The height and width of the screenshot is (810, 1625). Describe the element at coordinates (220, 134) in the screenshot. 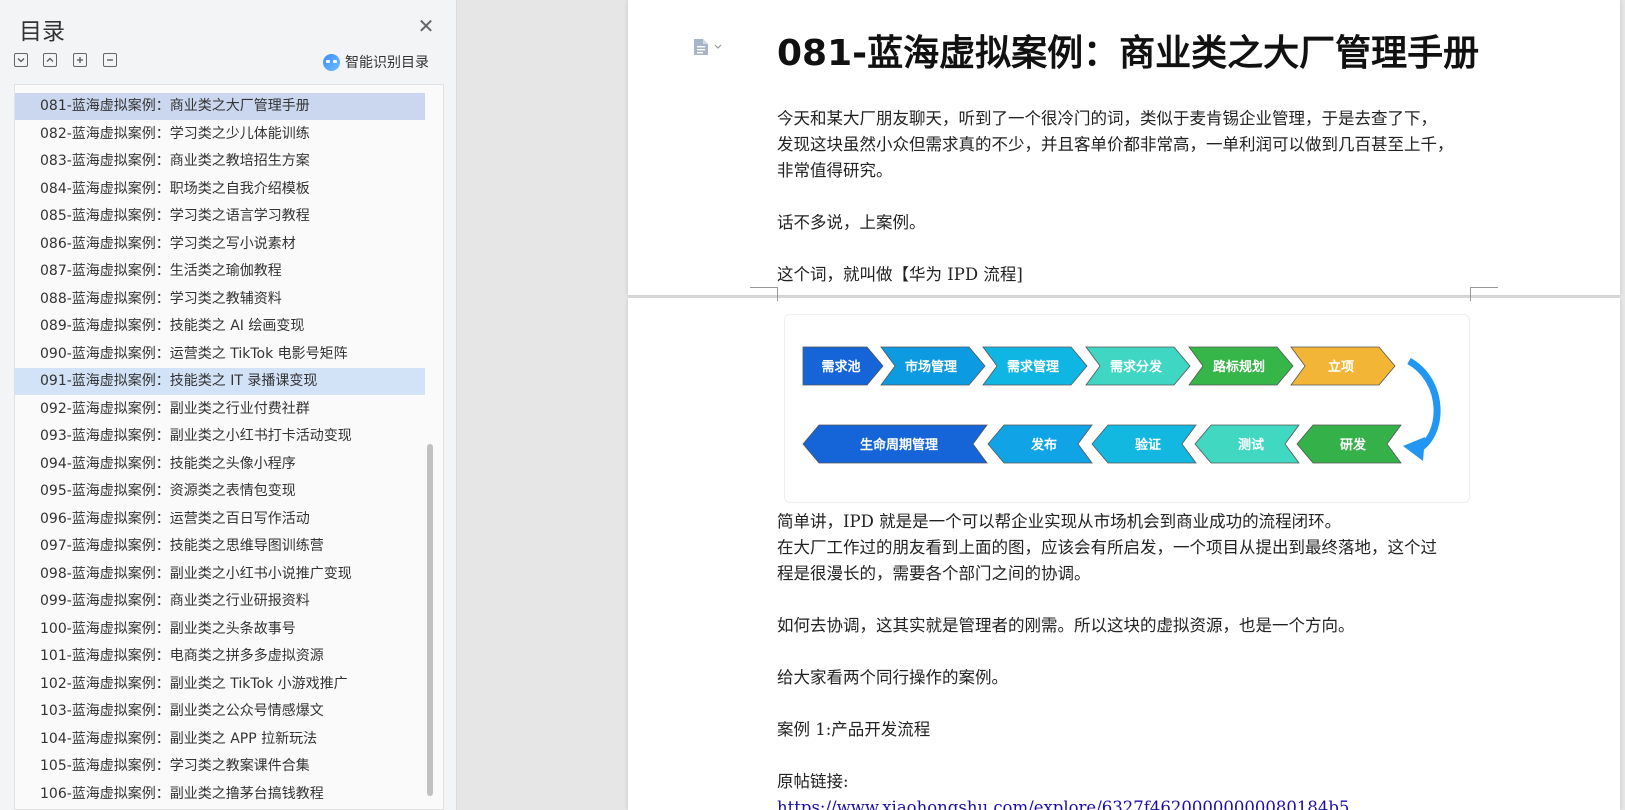

I see `toc-item: 082-蓝海虚拟案例：学习类之少儿体能训练` at that location.